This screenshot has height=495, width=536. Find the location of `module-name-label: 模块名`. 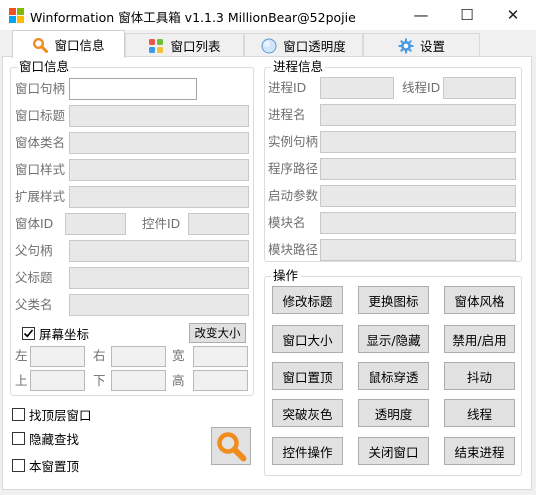

module-name-label: 模块名 is located at coordinates (287, 222).